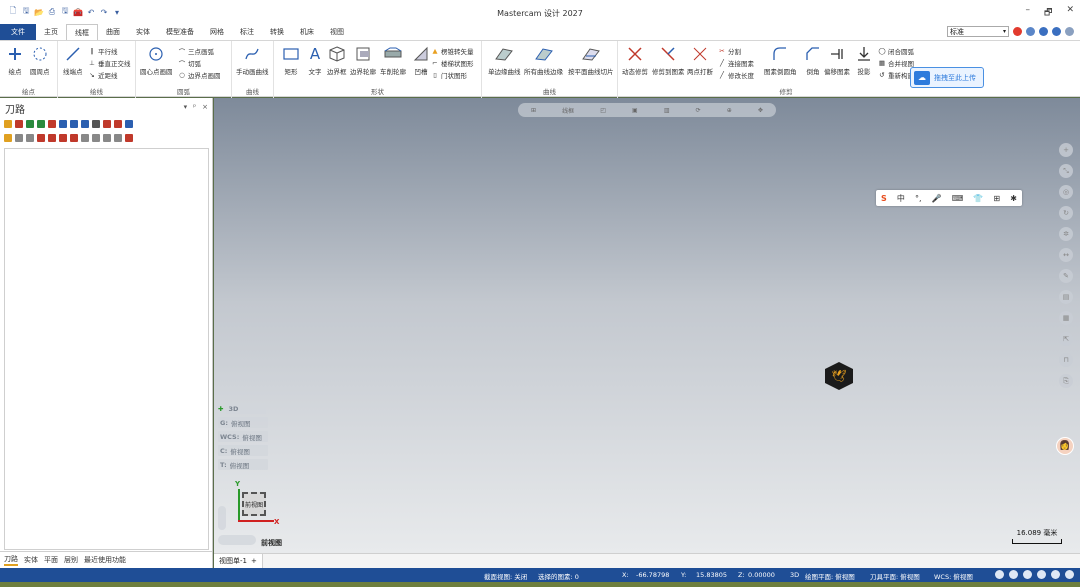  I want to click on pan-icon: ✥, so click(760, 110).